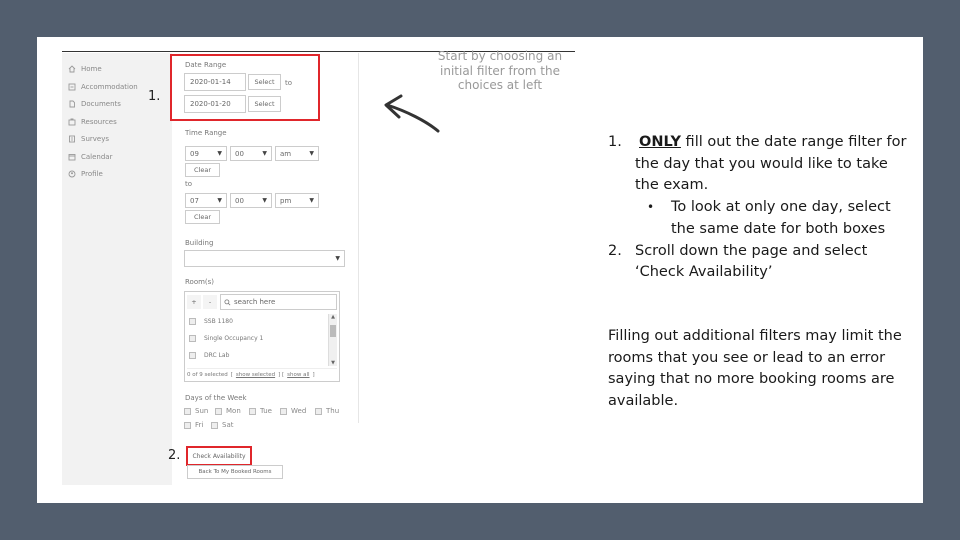 The height and width of the screenshot is (540, 960). What do you see at coordinates (189, 184) in the screenshot?
I see `time-range-to-label: to` at bounding box center [189, 184].